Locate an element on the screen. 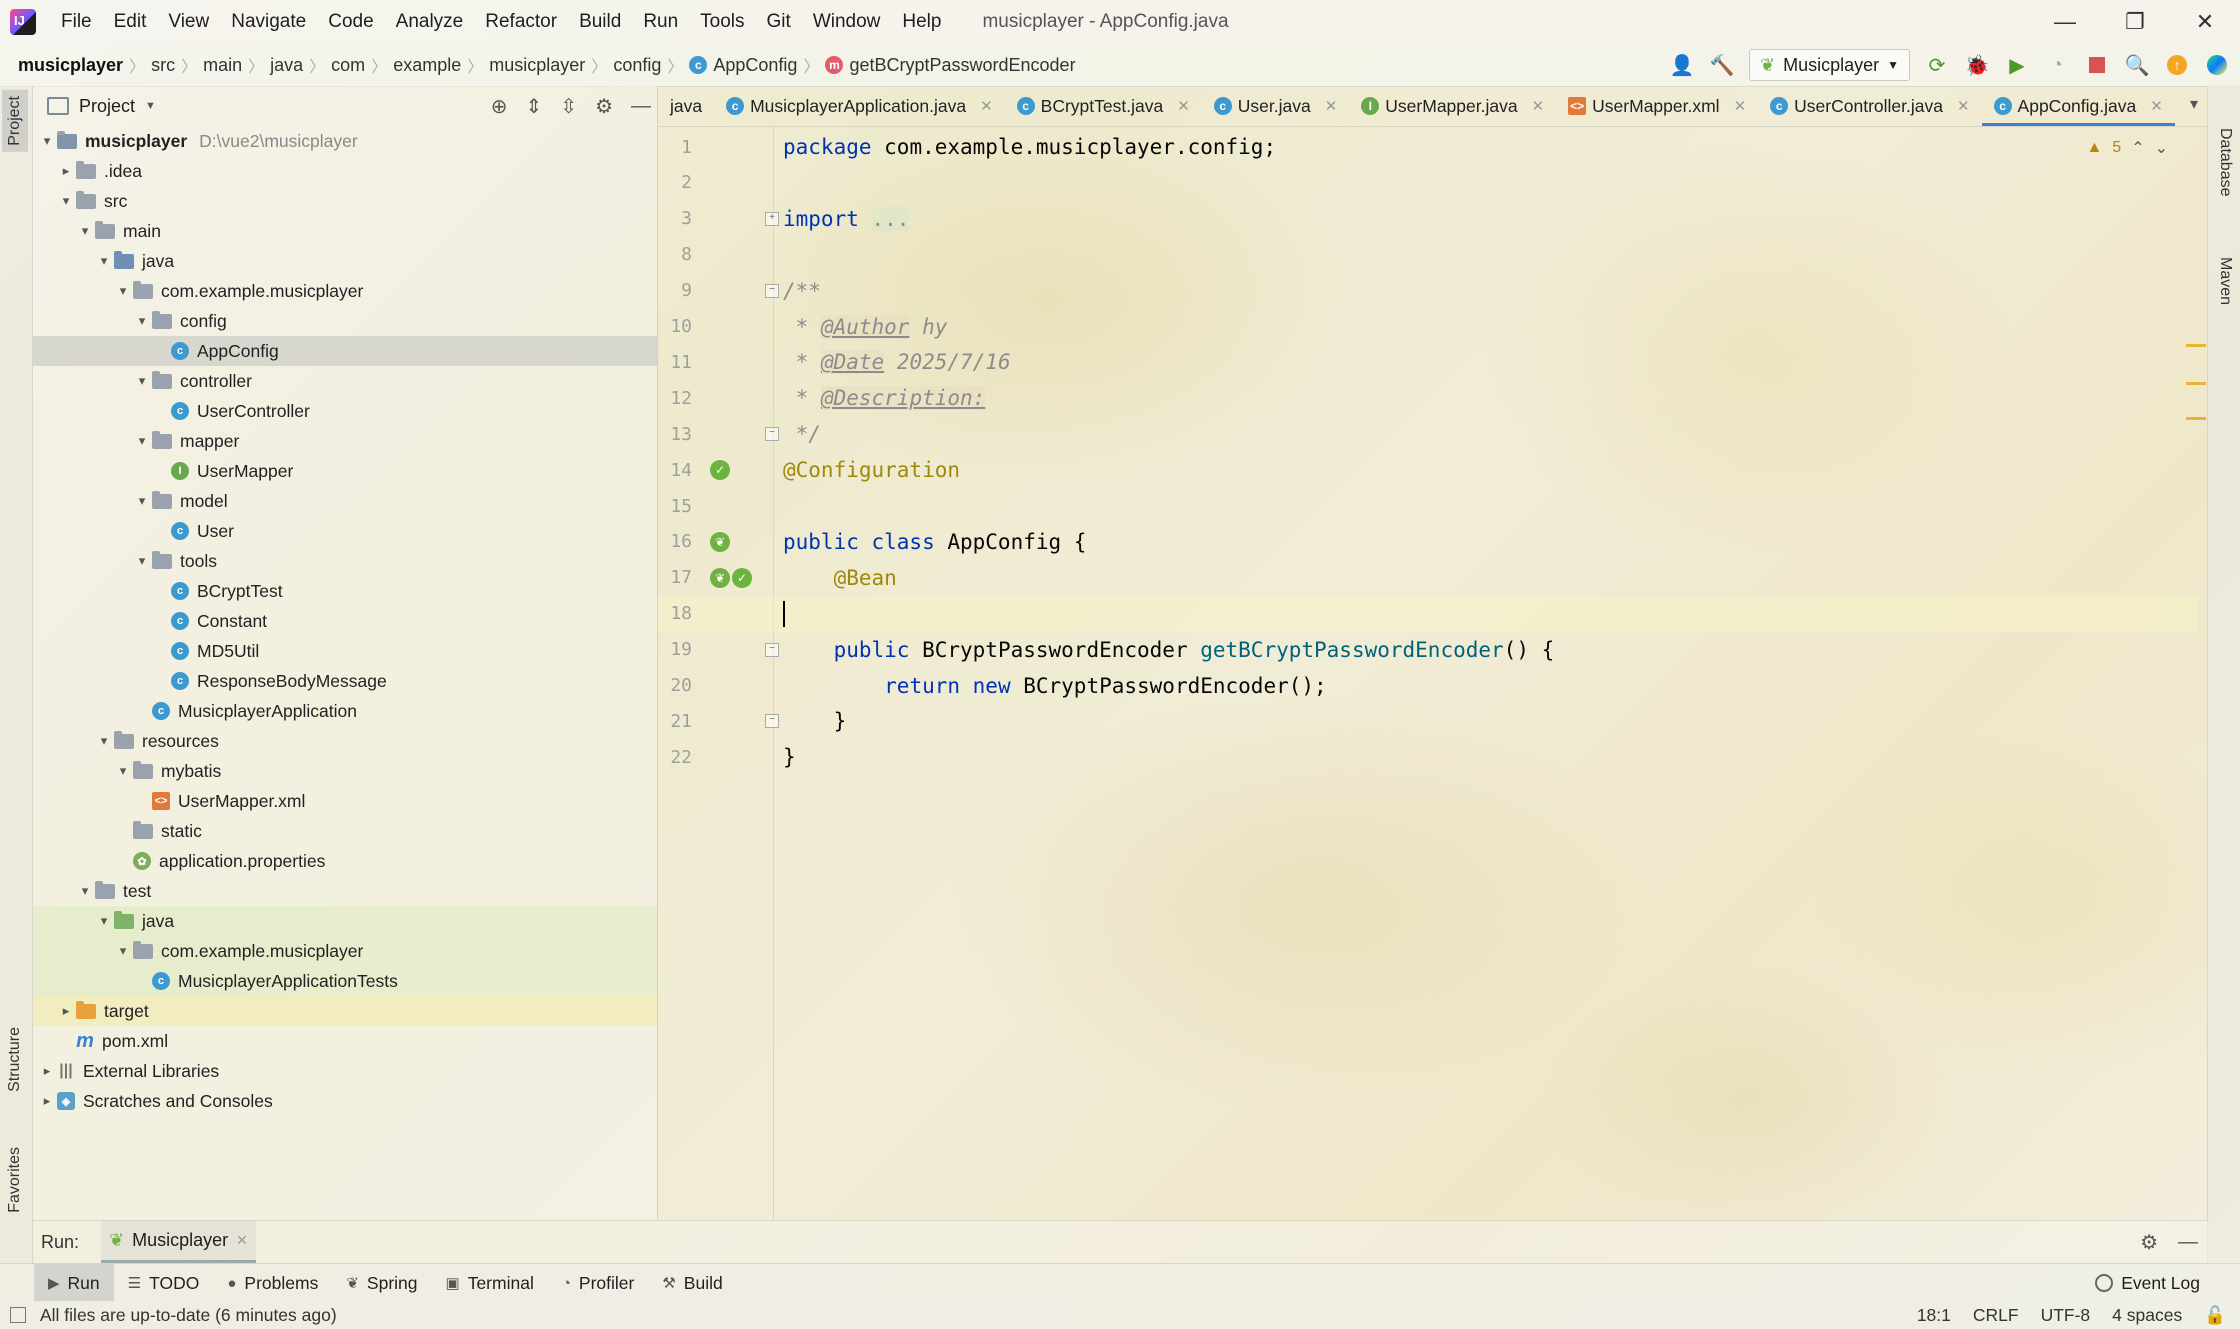 The image size is (2240, 1329). tree-node: c ResponseBodyMessage is located at coordinates (345, 681).